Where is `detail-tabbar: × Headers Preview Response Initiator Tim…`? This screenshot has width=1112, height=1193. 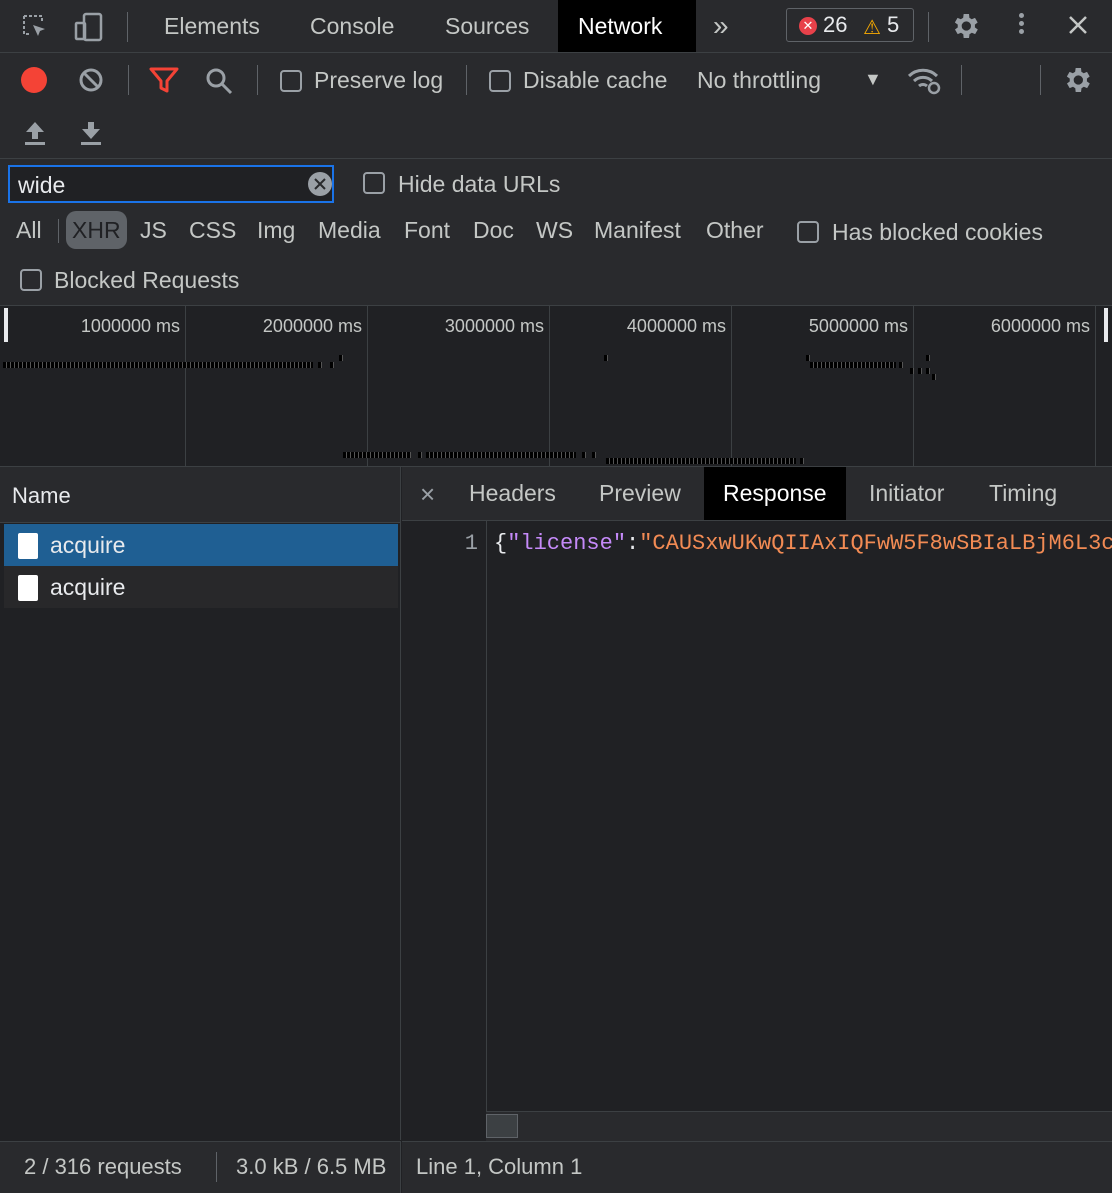 detail-tabbar: × Headers Preview Response Initiator Tim… is located at coordinates (757, 494).